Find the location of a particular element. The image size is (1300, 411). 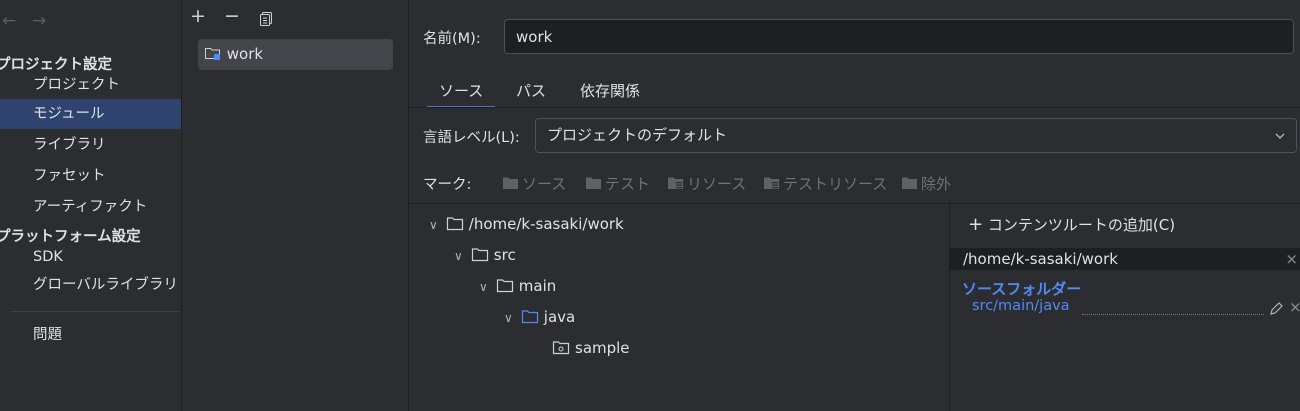

tree-node: ∨ src is located at coordinates (485, 255).